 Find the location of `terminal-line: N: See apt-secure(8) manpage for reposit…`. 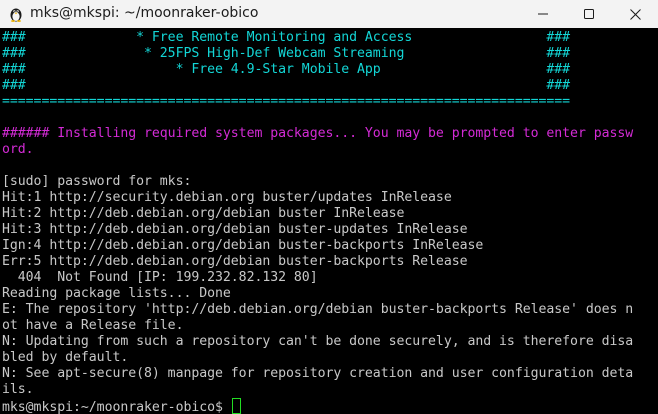

terminal-line: N: See apt-secure(8) manpage for reposit… is located at coordinates (318, 373).